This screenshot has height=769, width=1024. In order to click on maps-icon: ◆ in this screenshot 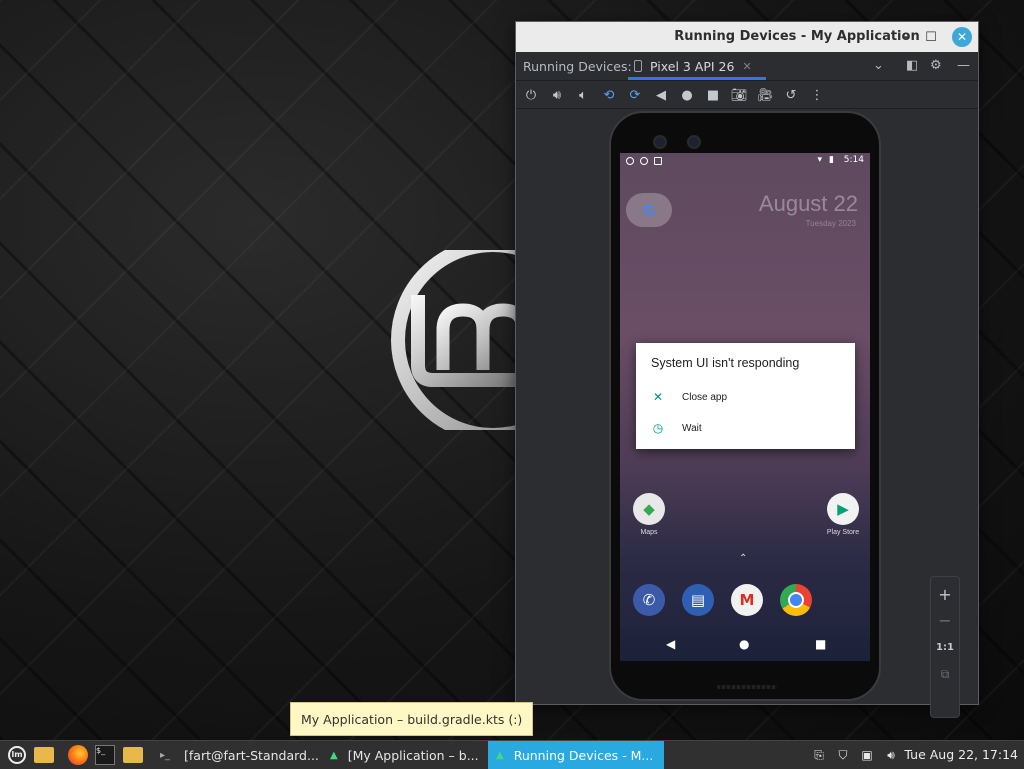, I will do `click(649, 509)`.